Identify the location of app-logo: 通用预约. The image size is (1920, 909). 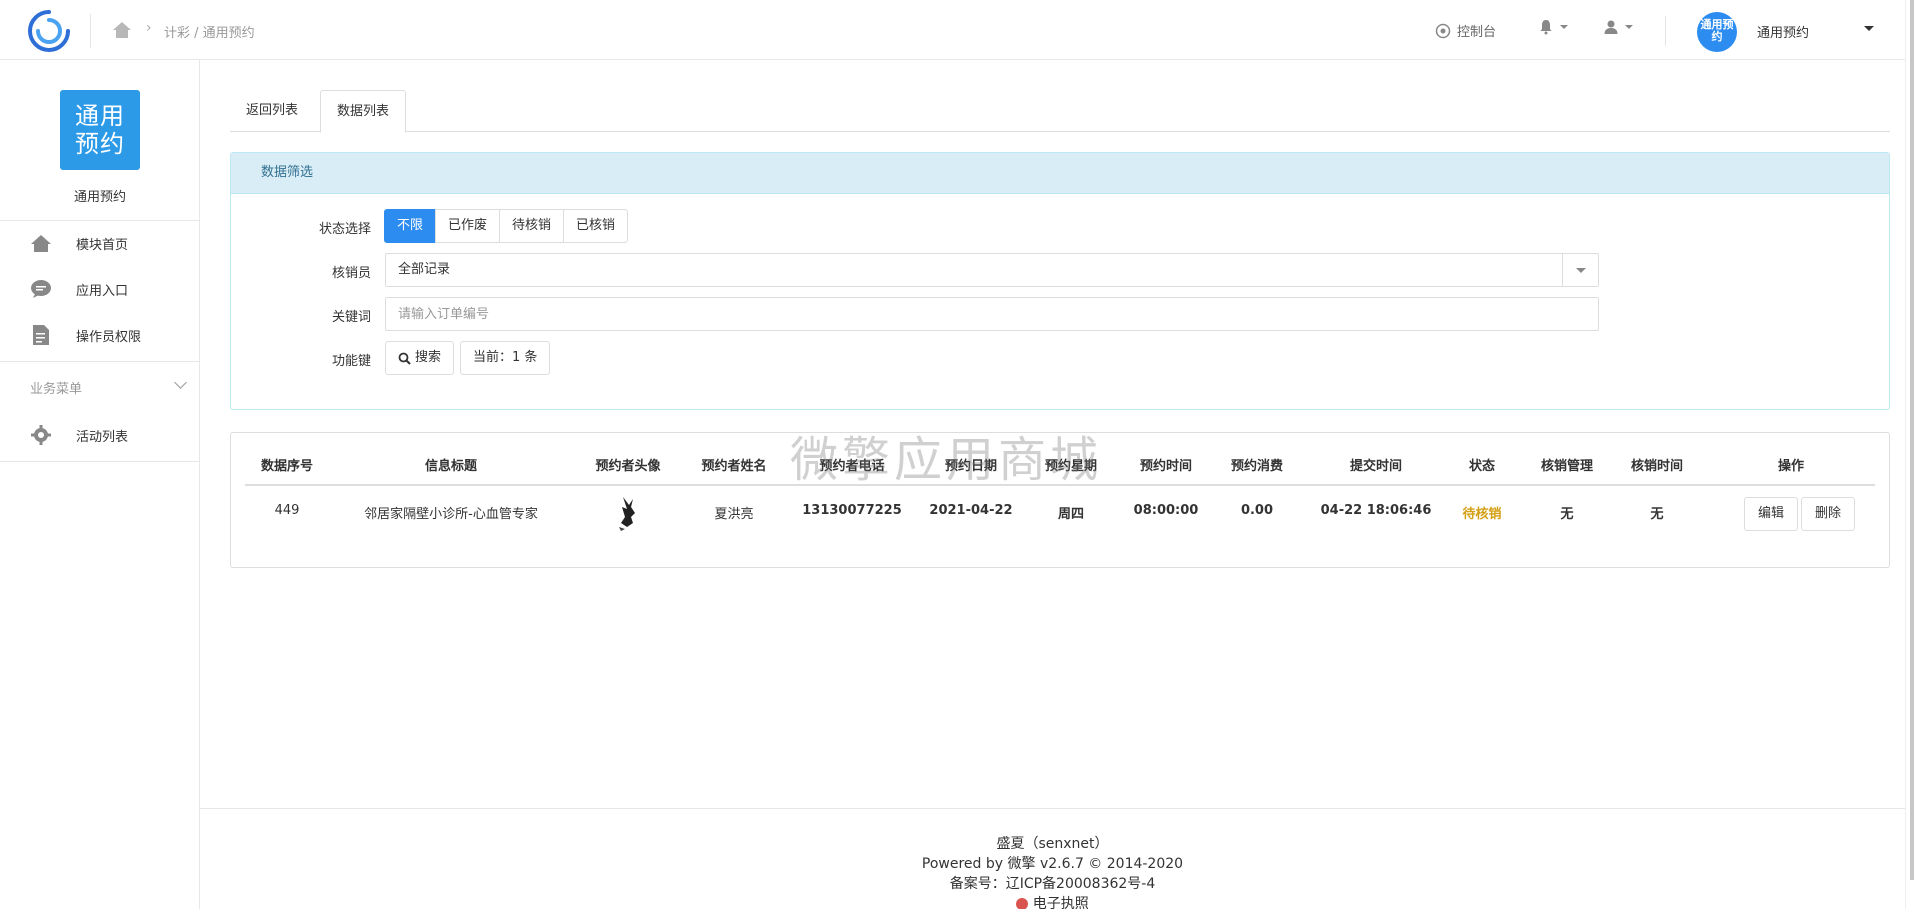
(100, 130).